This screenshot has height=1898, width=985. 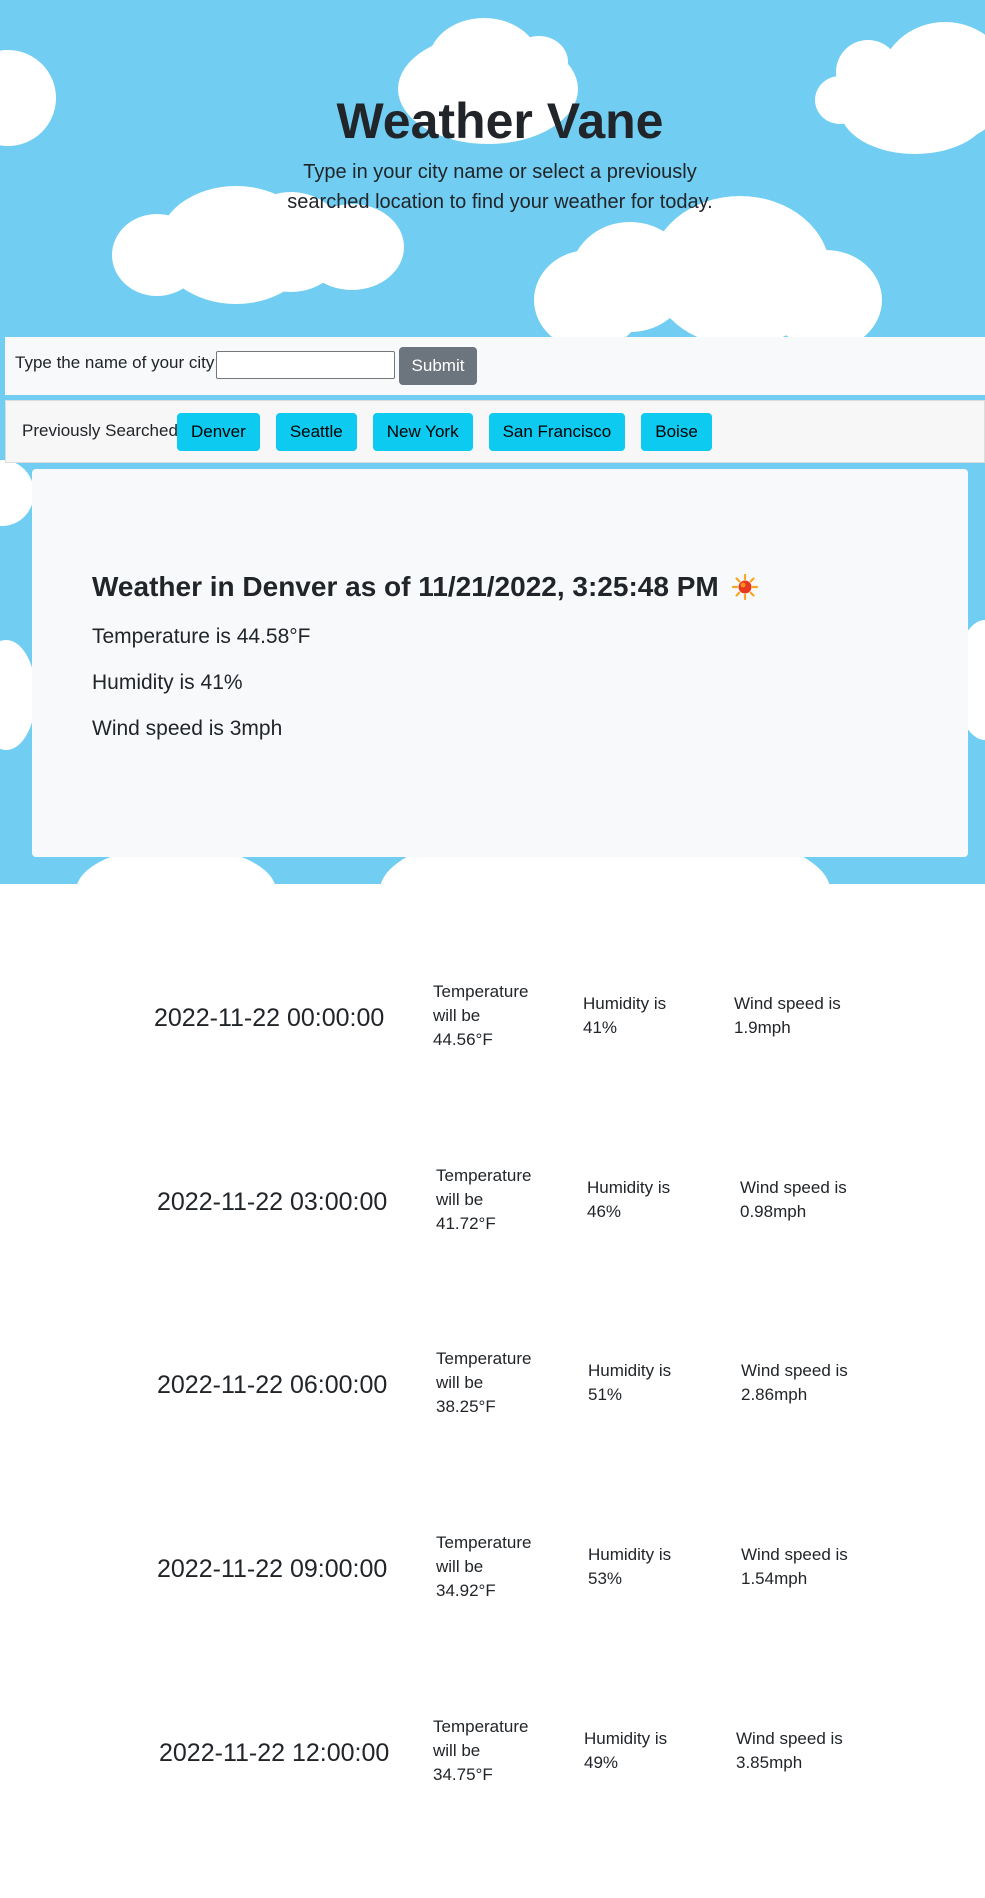 I want to click on current-wind-speed: Wind speed is 3mph, so click(x=187, y=728).